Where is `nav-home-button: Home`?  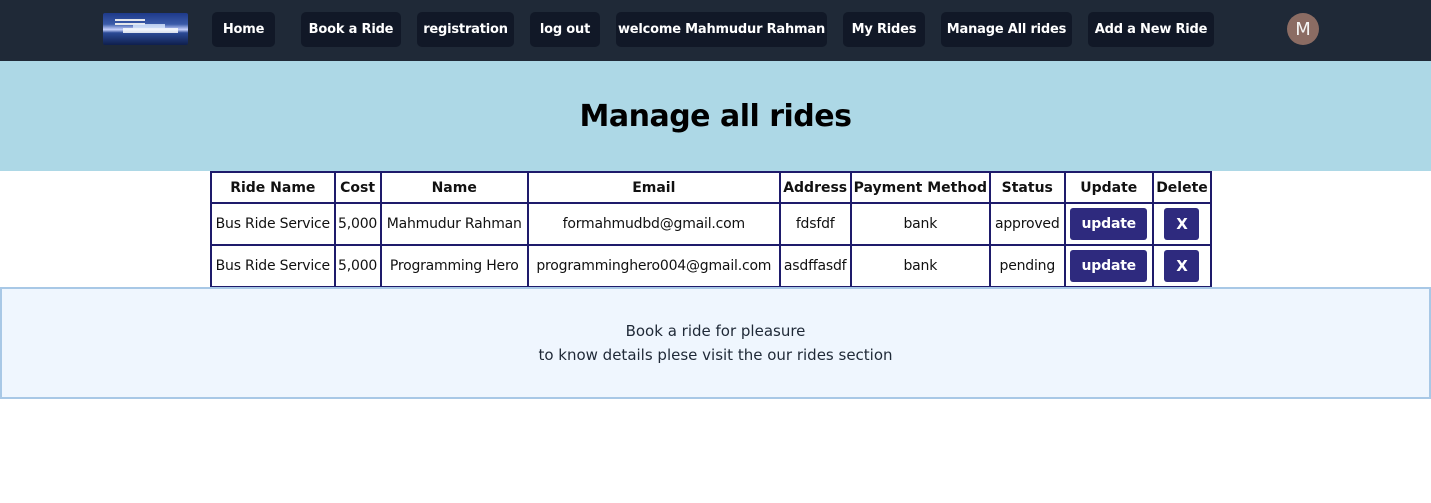
nav-home-button: Home is located at coordinates (243, 29).